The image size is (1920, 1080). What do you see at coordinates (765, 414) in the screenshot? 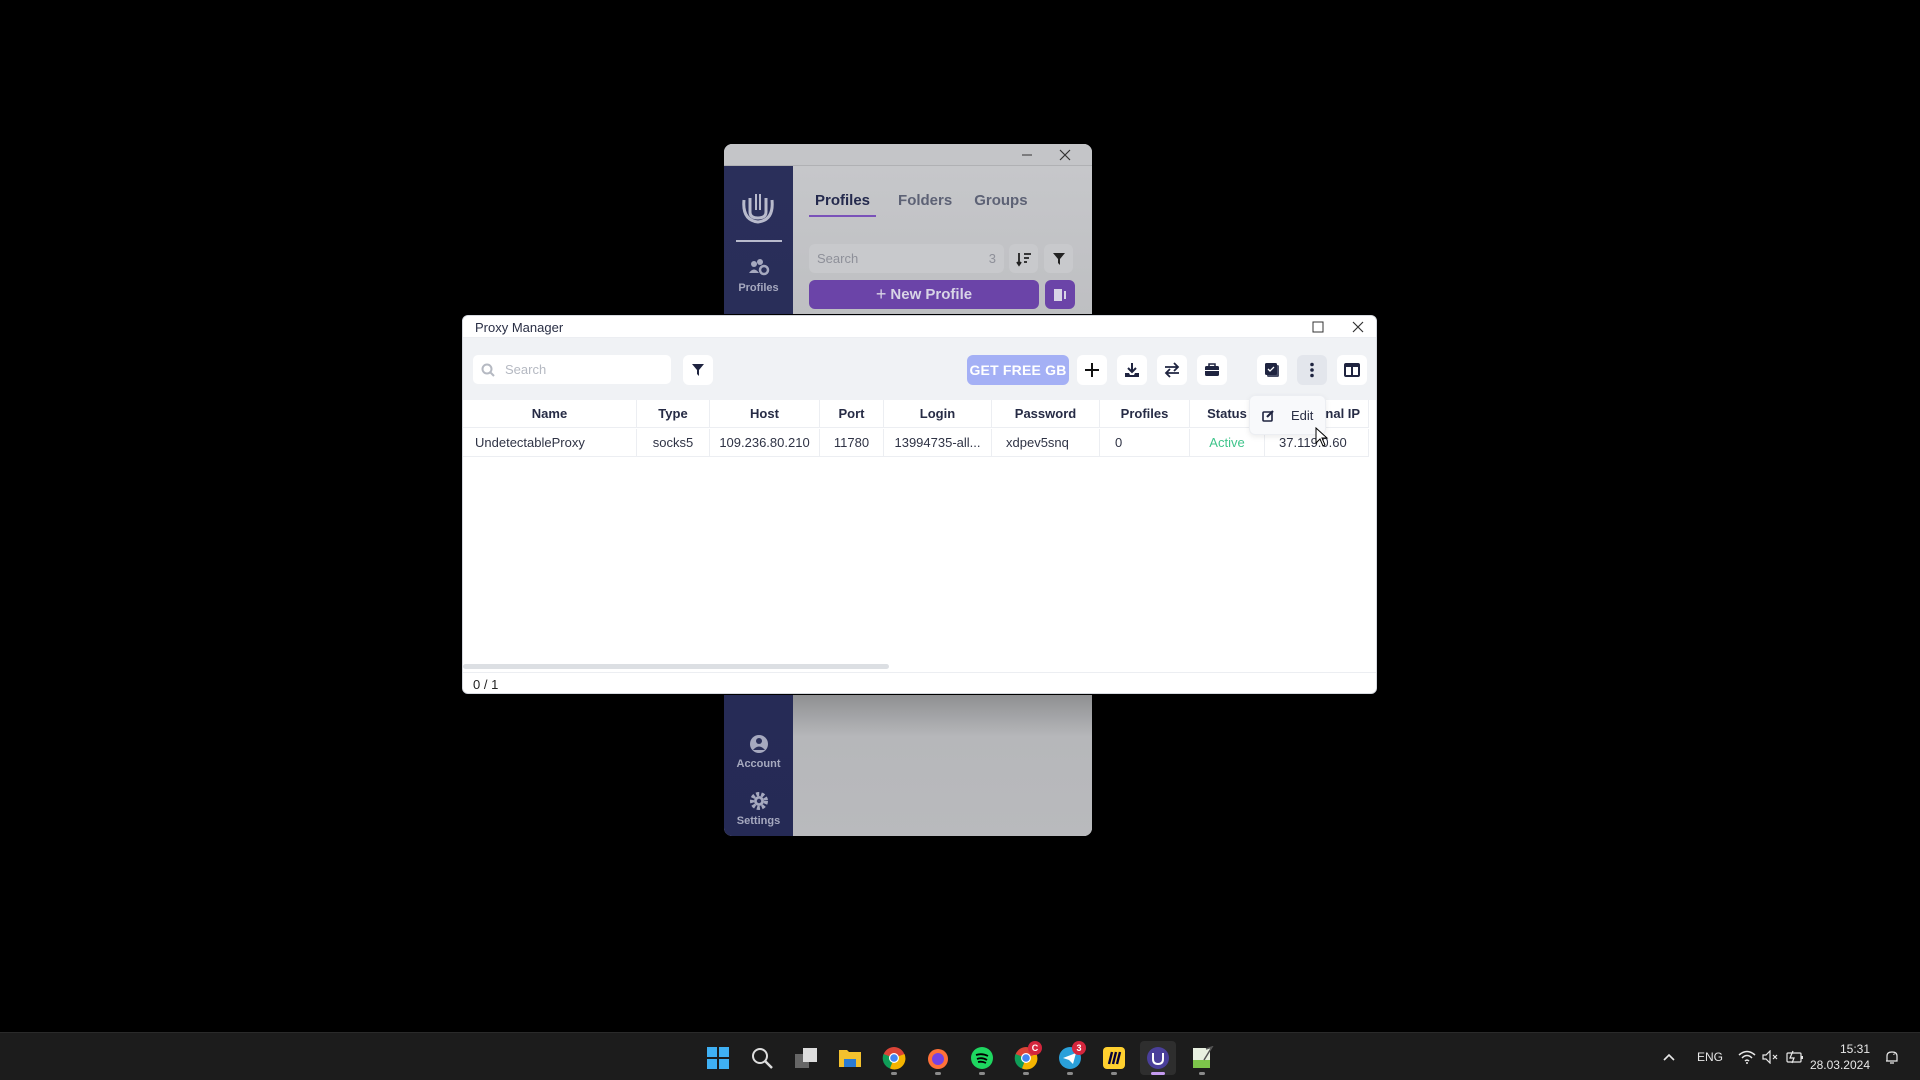
I see `column-header-host: Host` at bounding box center [765, 414].